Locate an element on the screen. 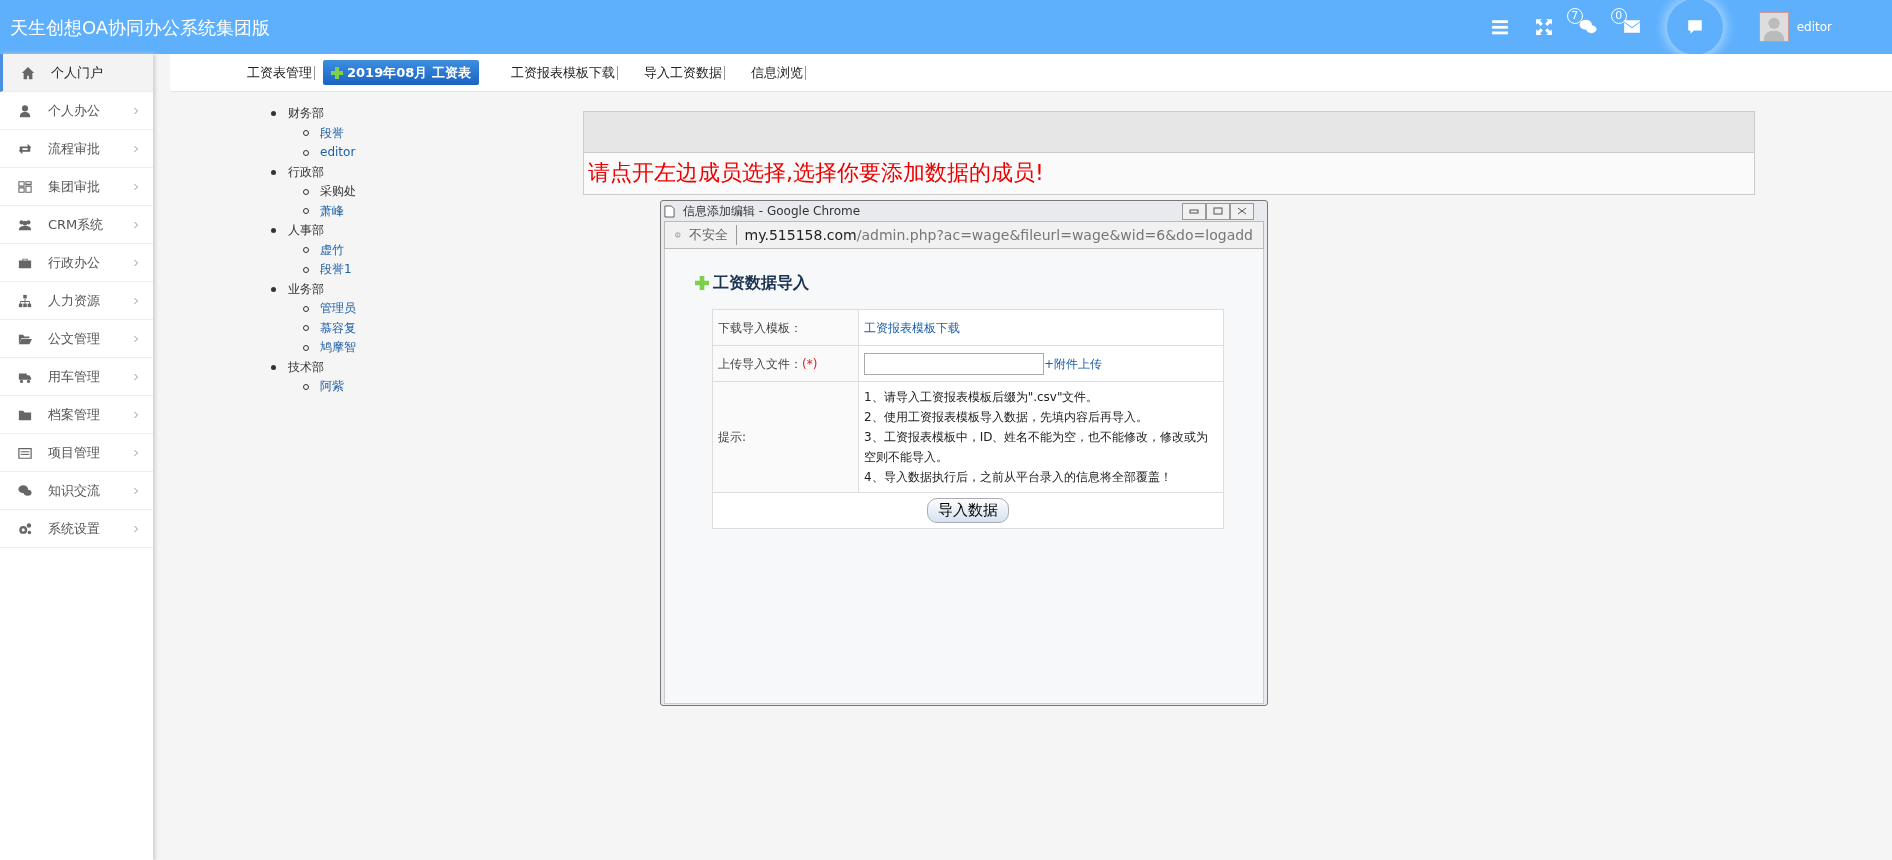  close-icon is located at coordinates (1242, 211).